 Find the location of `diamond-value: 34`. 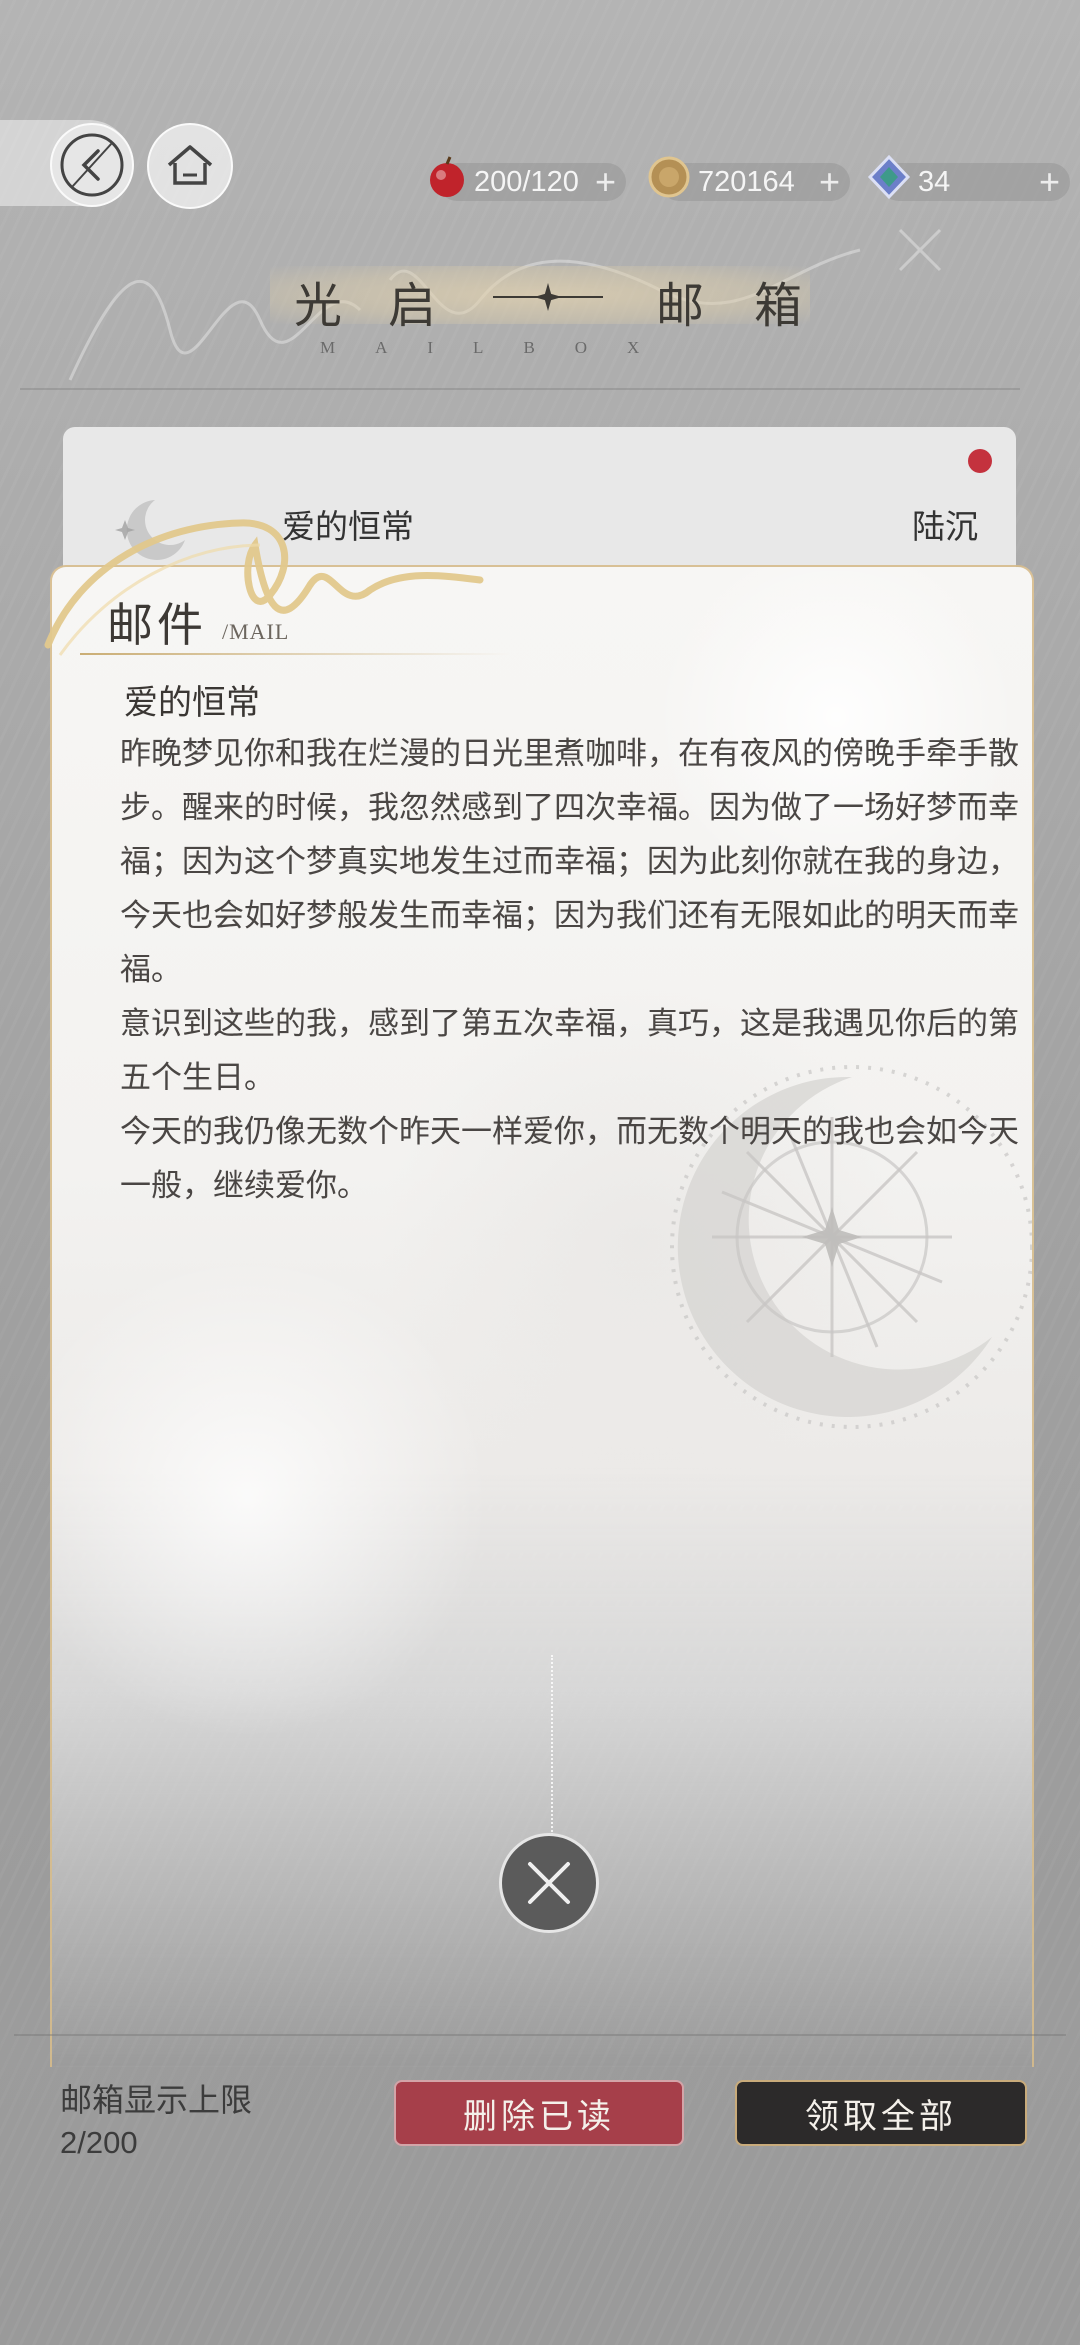

diamond-value: 34 is located at coordinates (934, 181).